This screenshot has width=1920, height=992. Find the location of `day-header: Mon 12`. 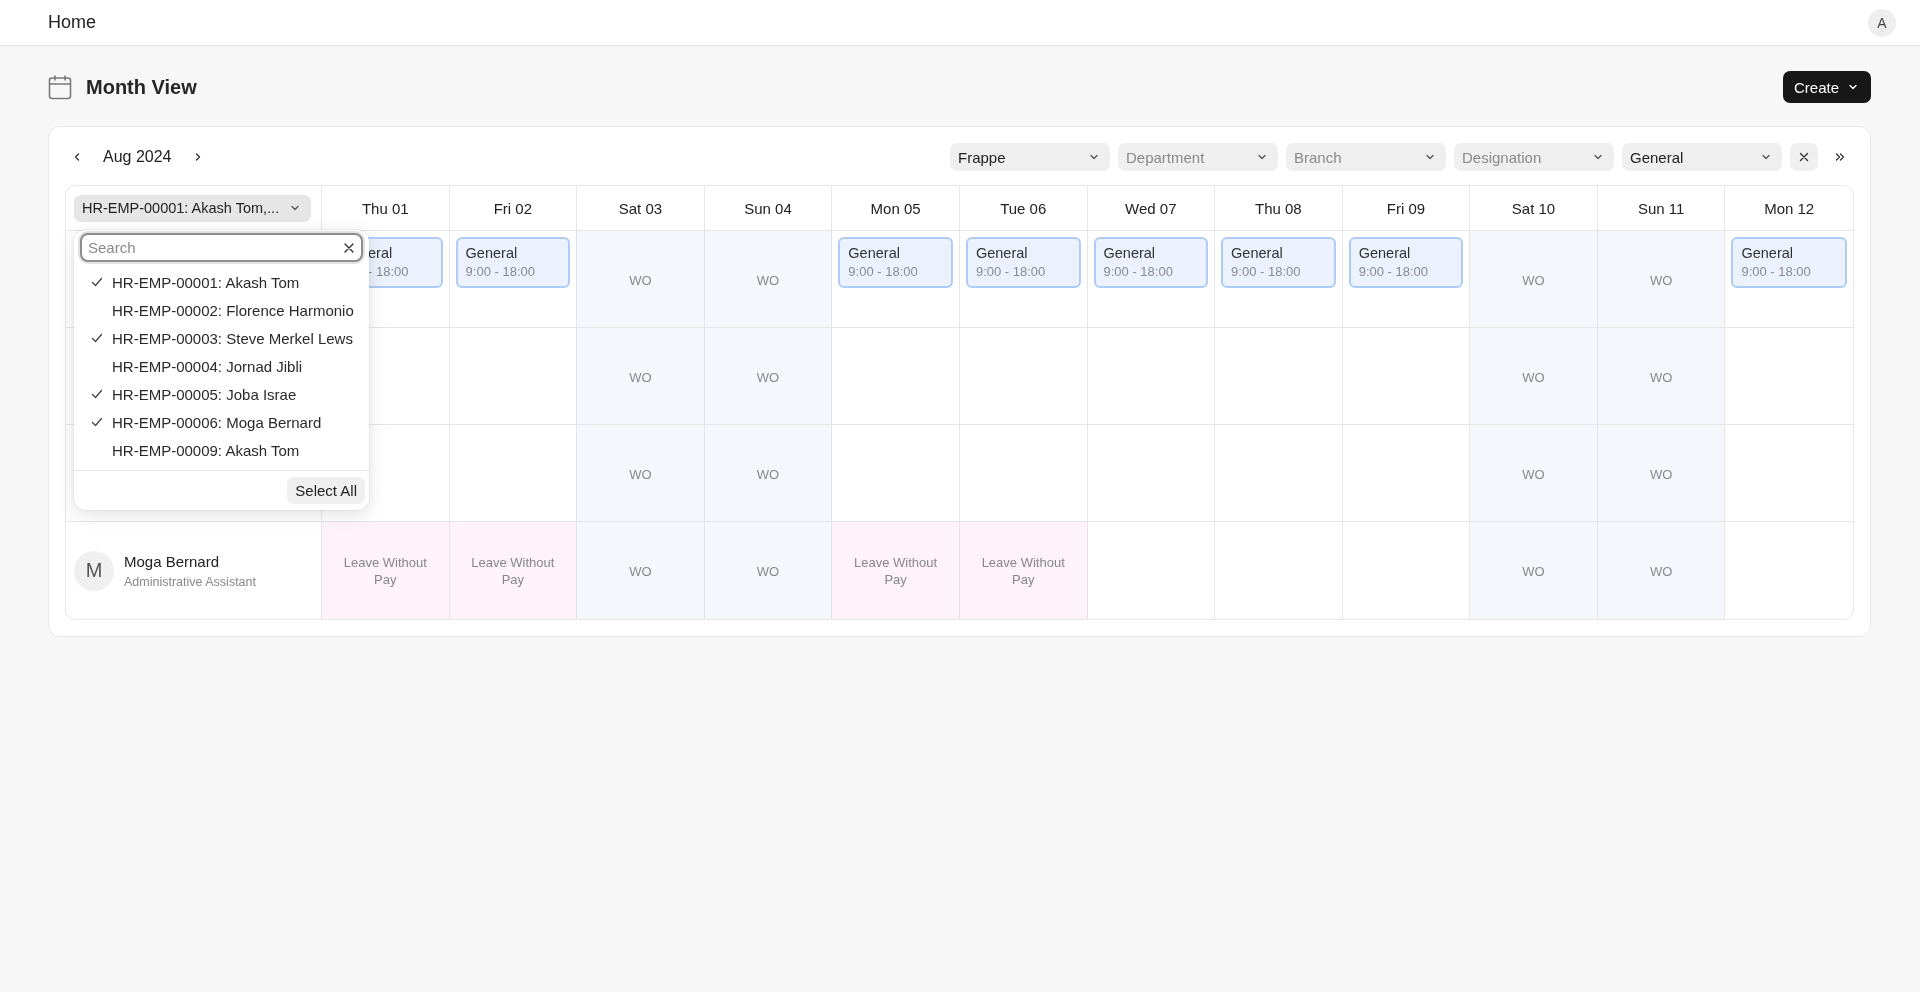

day-header: Mon 12 is located at coordinates (1789, 208).